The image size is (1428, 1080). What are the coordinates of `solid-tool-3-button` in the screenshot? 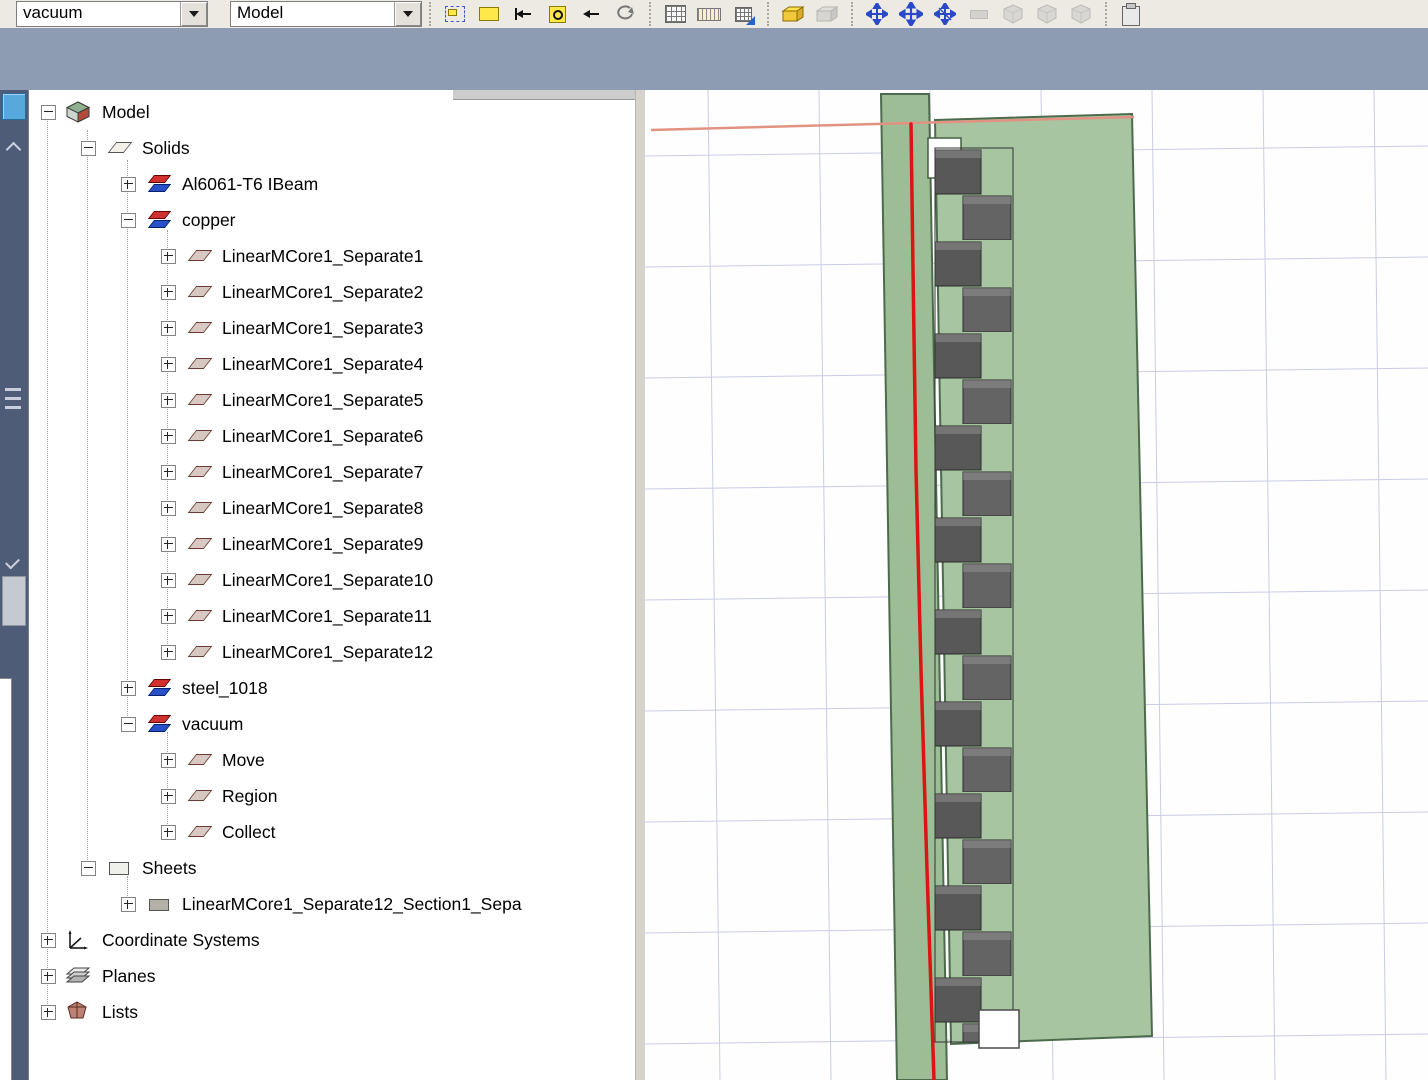 It's located at (1081, 14).